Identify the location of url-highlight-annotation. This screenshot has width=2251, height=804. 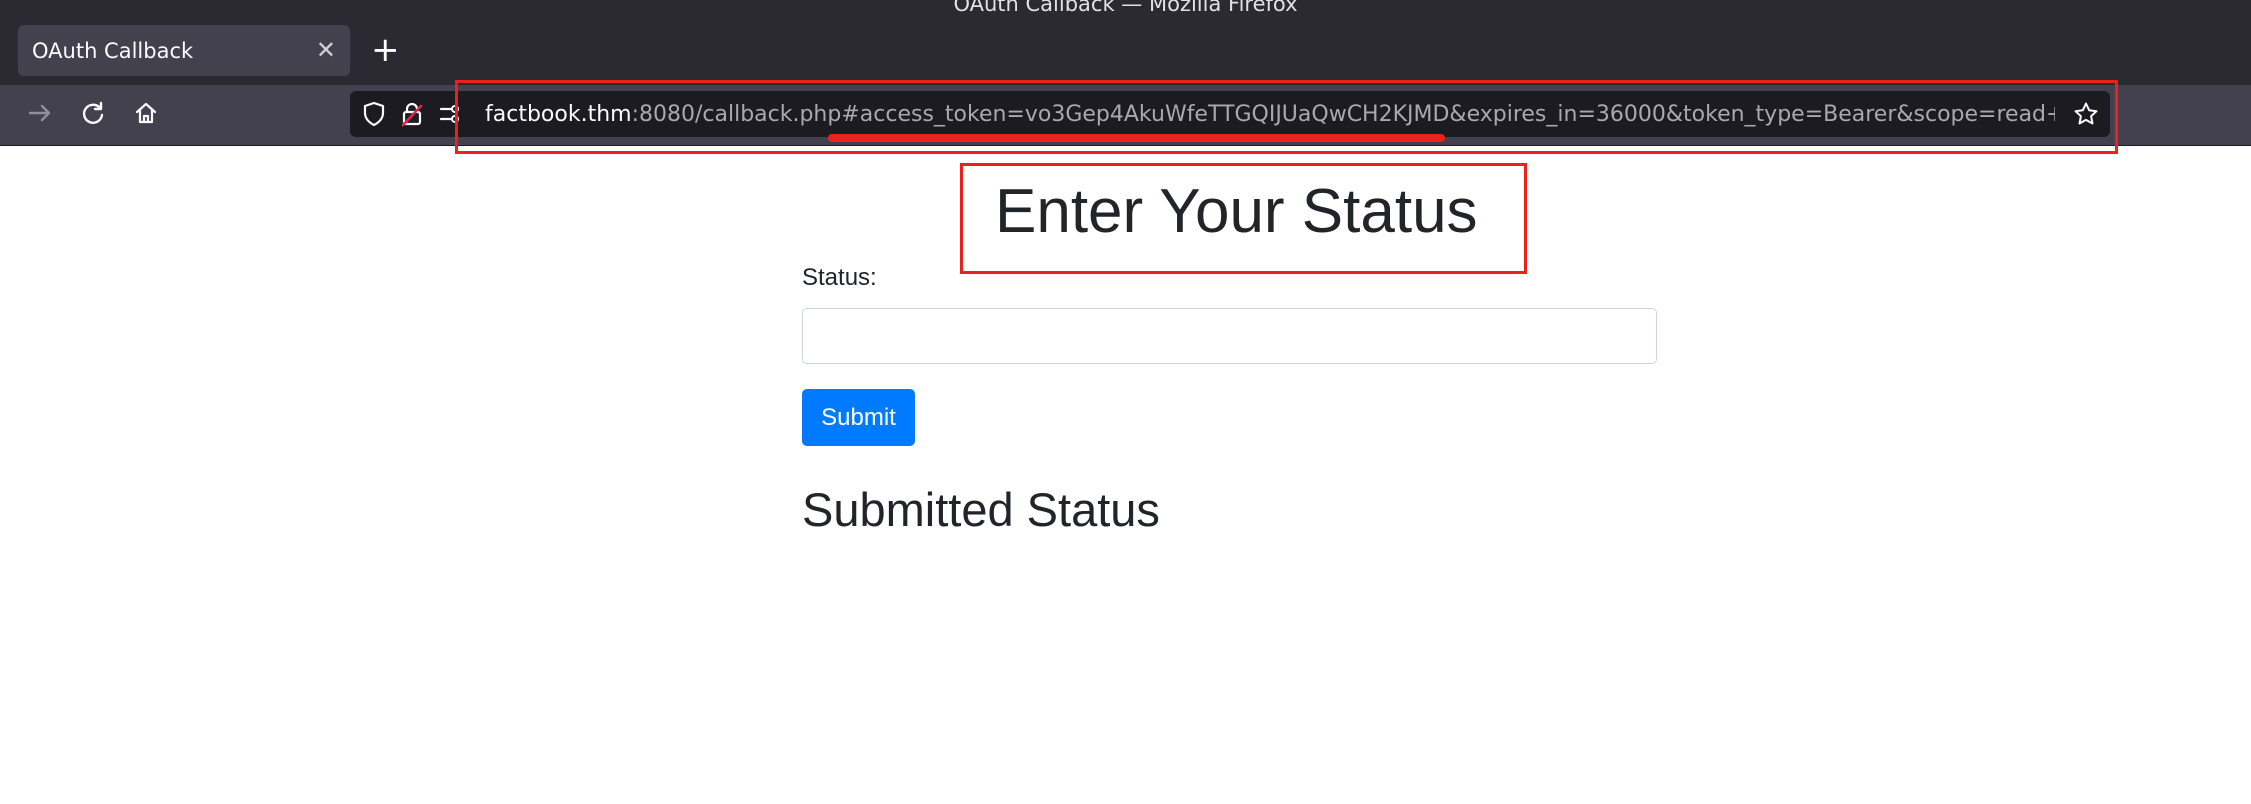
(1286, 117).